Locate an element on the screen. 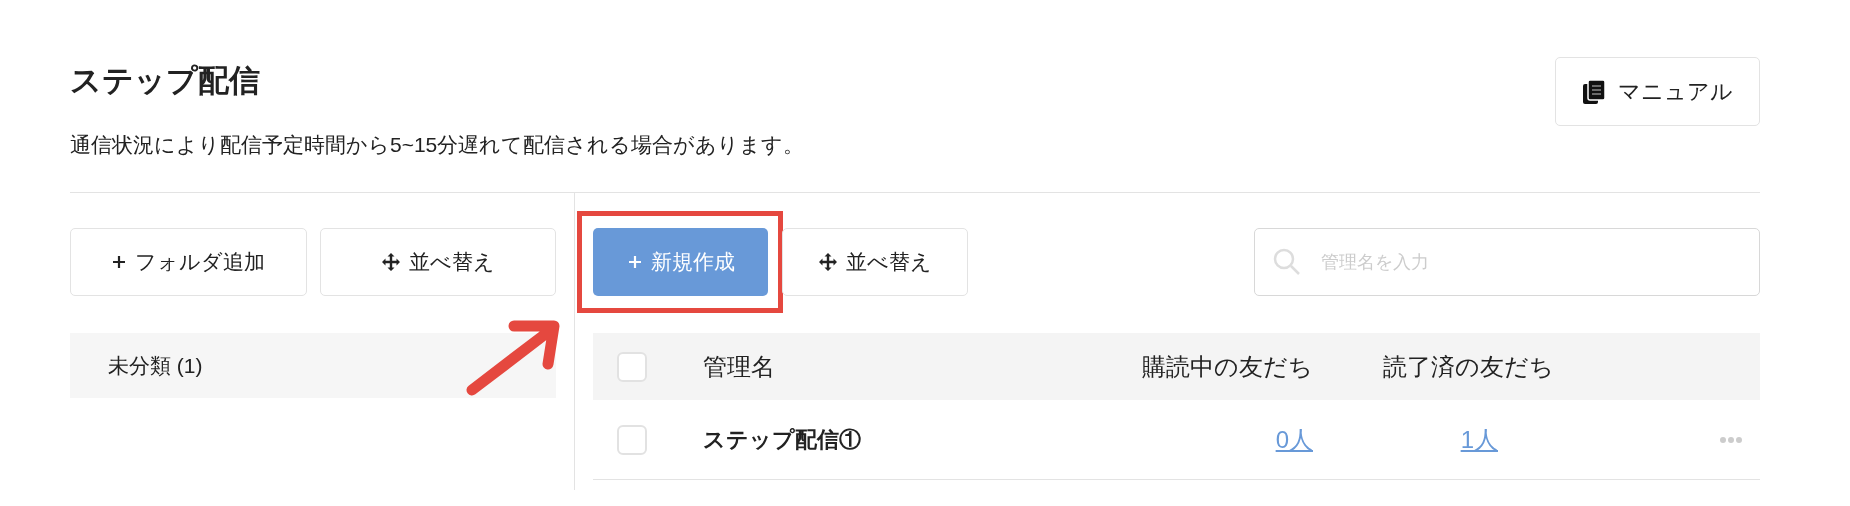 This screenshot has height=506, width=1850. notice-text: 通信状況により配信予定時間から5~15分遅れて配信される場合があります。 is located at coordinates (437, 145).